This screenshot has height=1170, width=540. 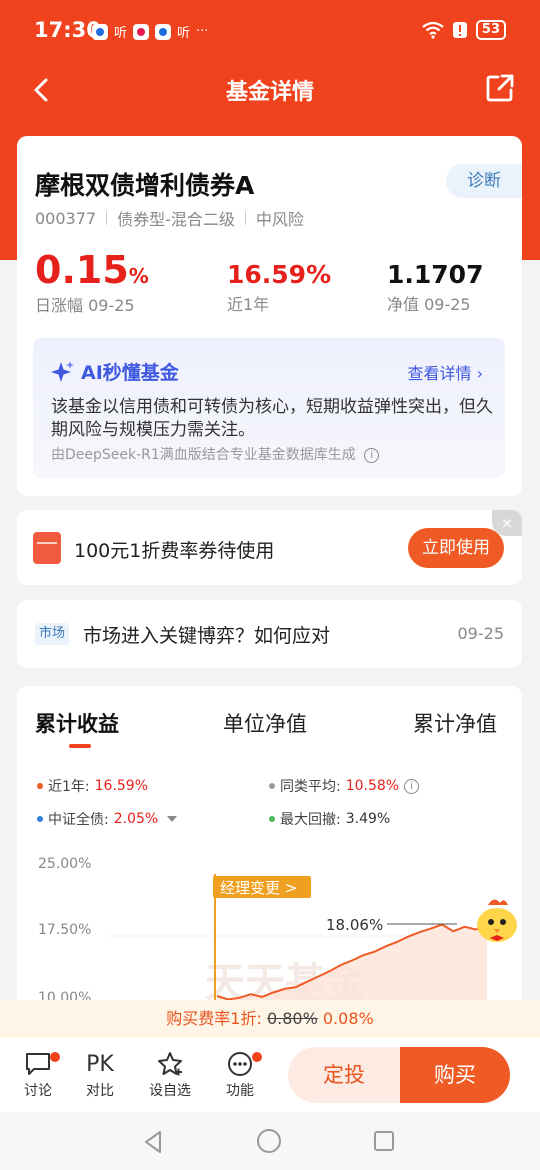 What do you see at coordinates (265, 723) in the screenshot?
I see `tab-unit-nav: 单位净值` at bounding box center [265, 723].